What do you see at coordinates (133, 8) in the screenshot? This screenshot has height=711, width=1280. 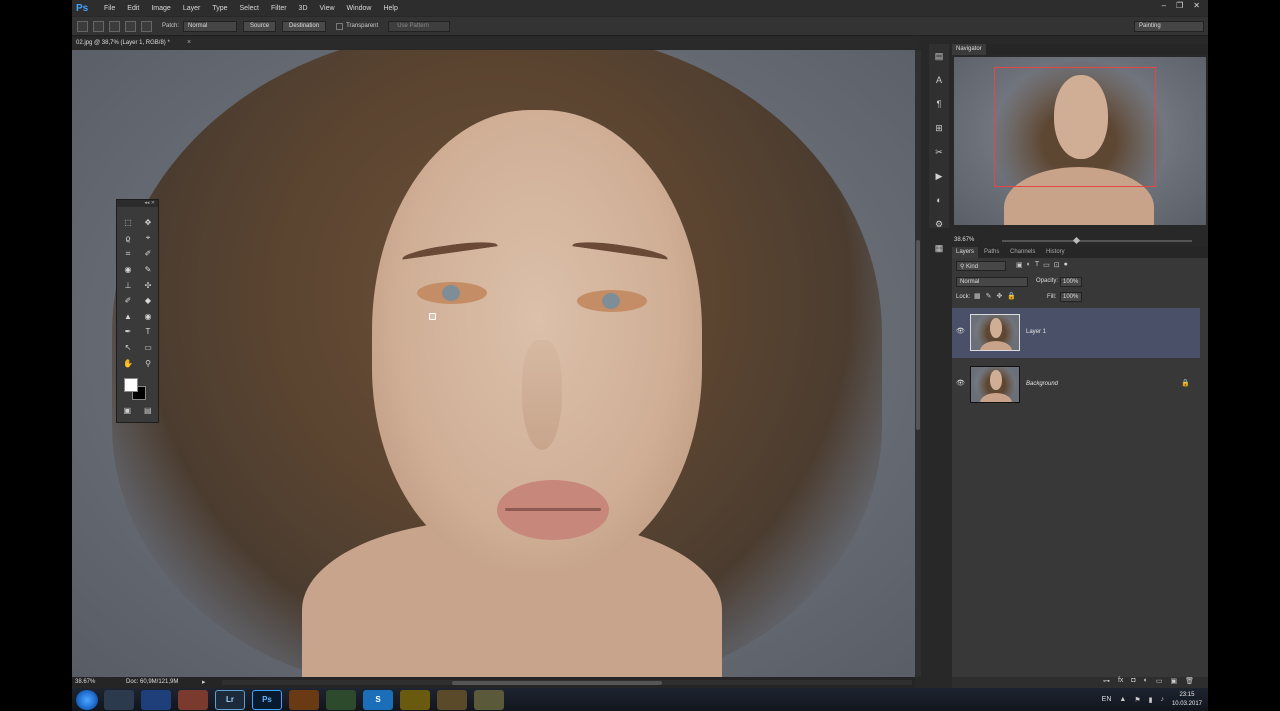 I see `menu-edit: Edit` at bounding box center [133, 8].